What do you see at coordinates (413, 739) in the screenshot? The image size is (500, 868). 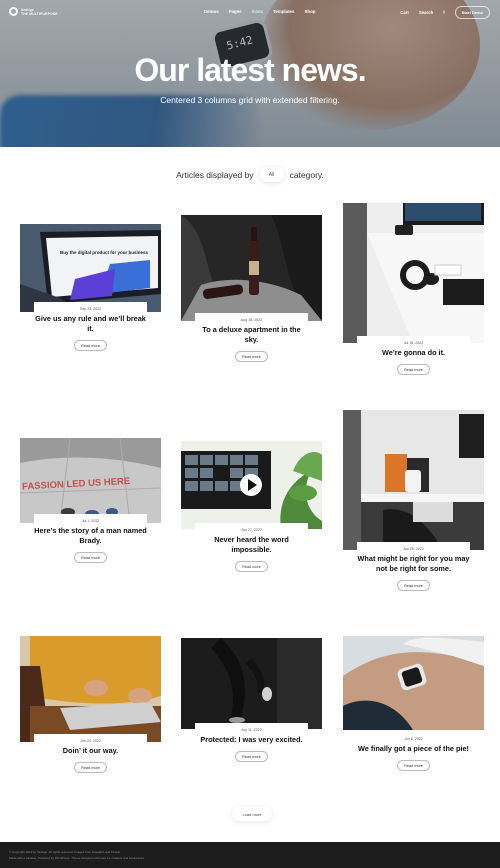 I see `post-date: Jun 8, 2022` at bounding box center [413, 739].